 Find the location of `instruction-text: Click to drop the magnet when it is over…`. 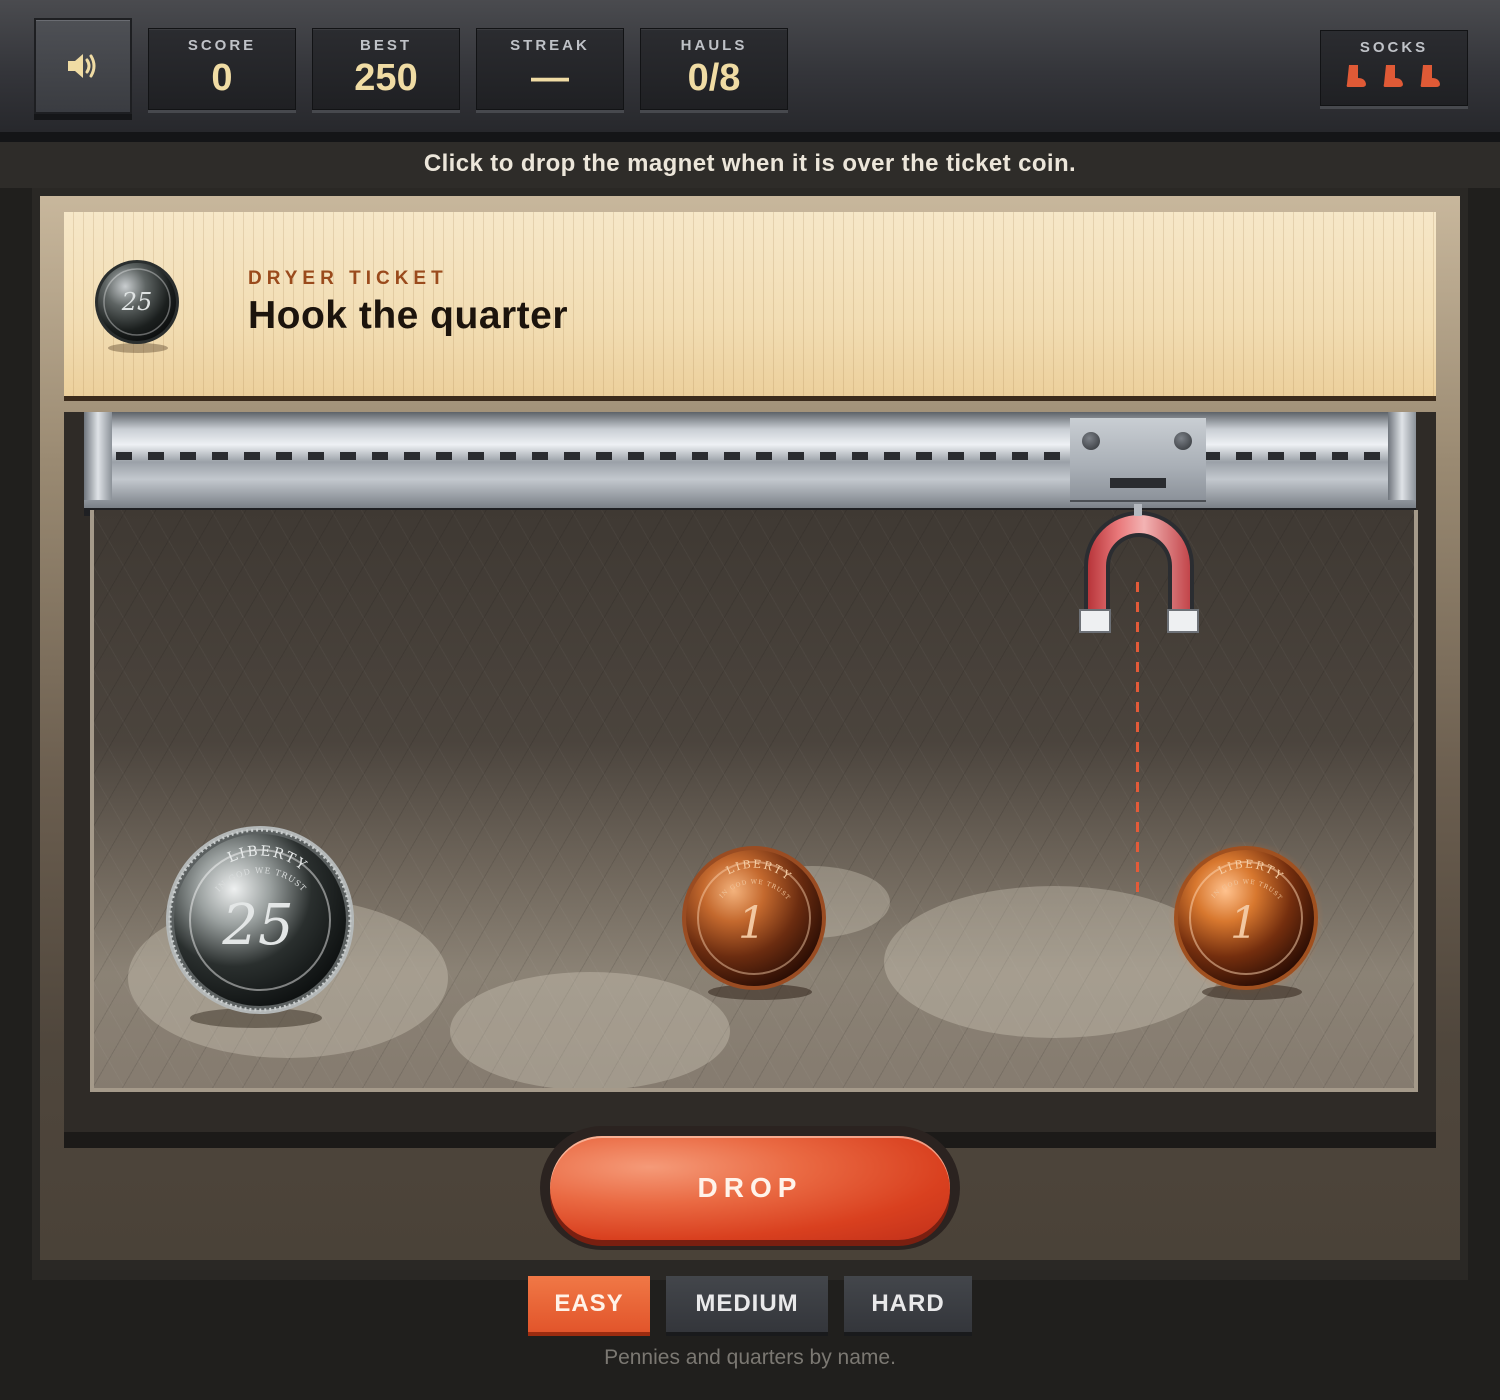

instruction-text: Click to drop the magnet when it is over… is located at coordinates (750, 165).